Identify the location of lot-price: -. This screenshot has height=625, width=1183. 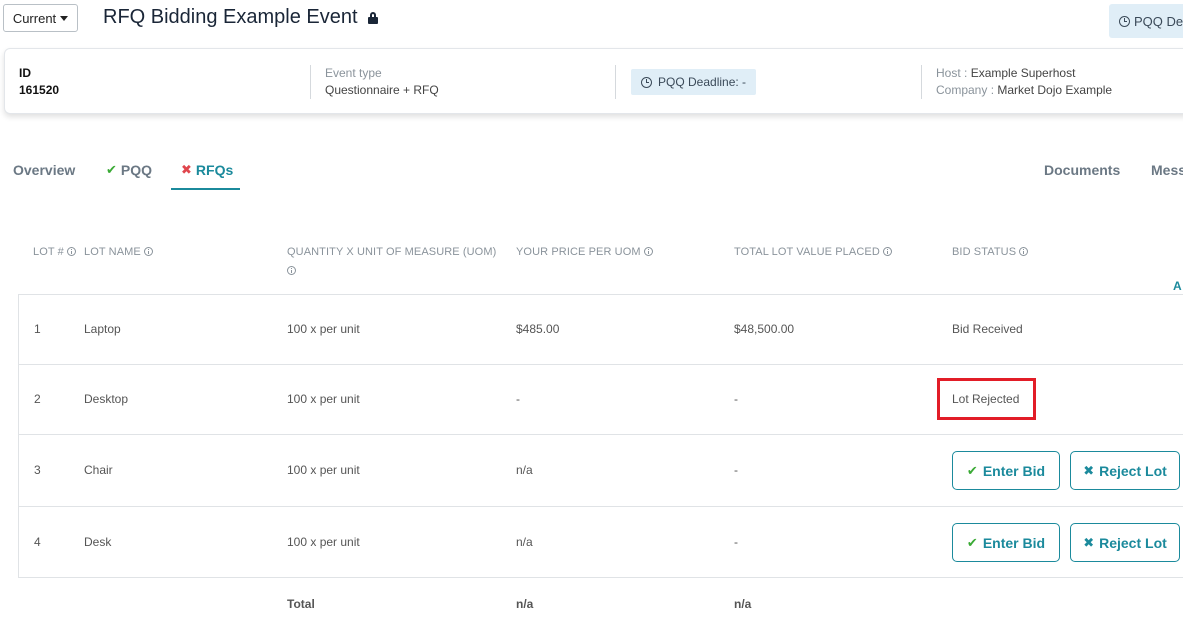
(518, 399).